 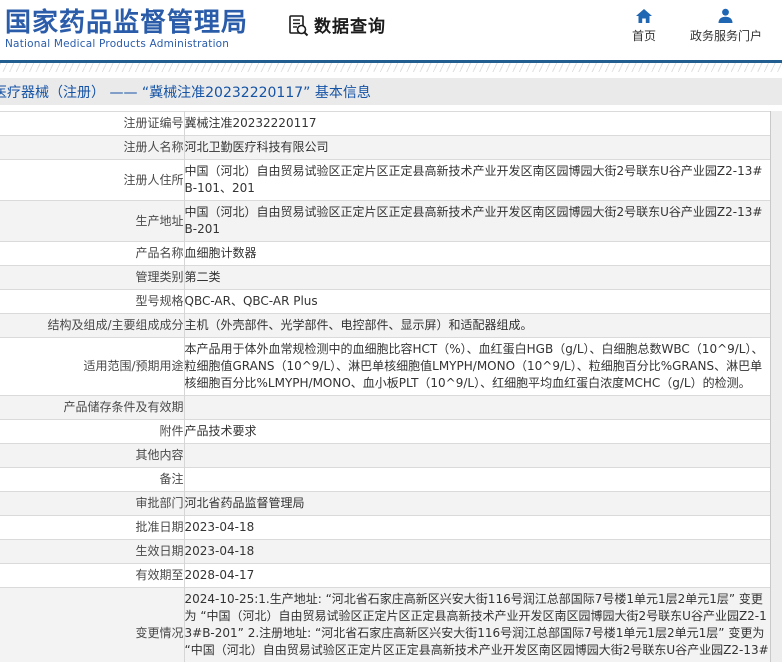 What do you see at coordinates (92, 455) in the screenshot?
I see `field-label: 其他内容` at bounding box center [92, 455].